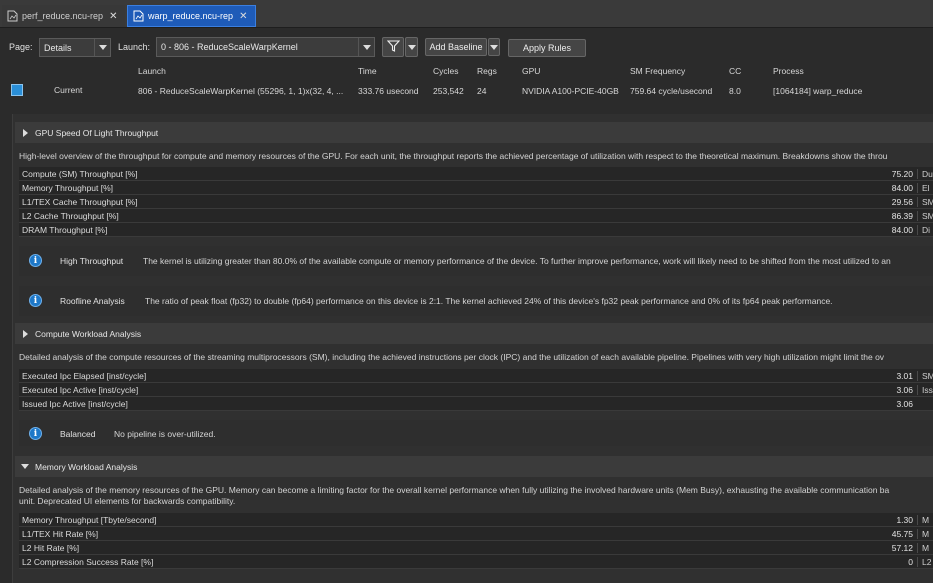 The width and height of the screenshot is (933, 583). I want to click on process-value: [1064184] warp_reduce, so click(818, 91).